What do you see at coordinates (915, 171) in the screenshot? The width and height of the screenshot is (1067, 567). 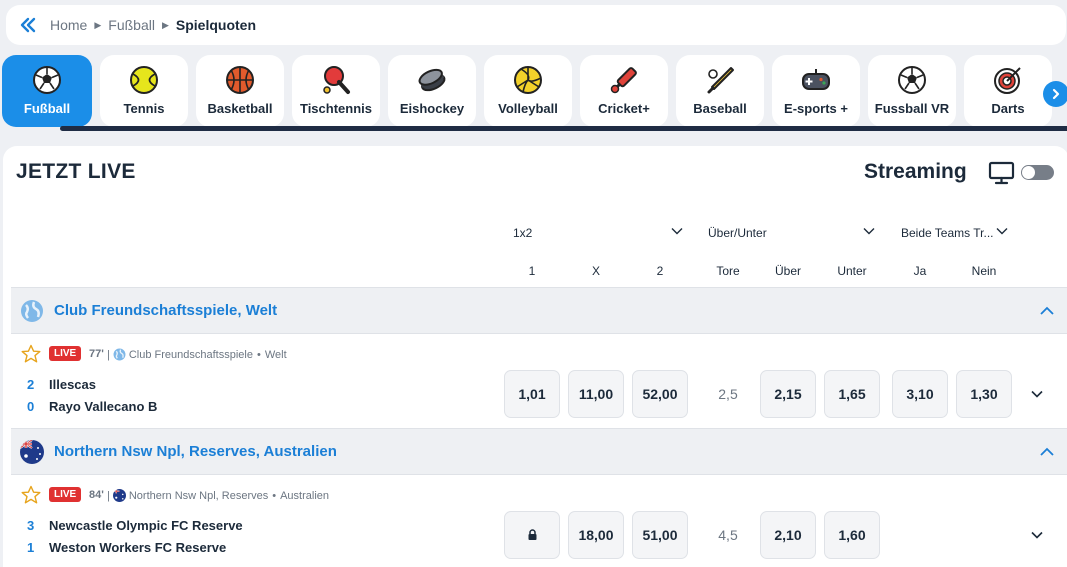 I see `streaming-label: Streaming` at bounding box center [915, 171].